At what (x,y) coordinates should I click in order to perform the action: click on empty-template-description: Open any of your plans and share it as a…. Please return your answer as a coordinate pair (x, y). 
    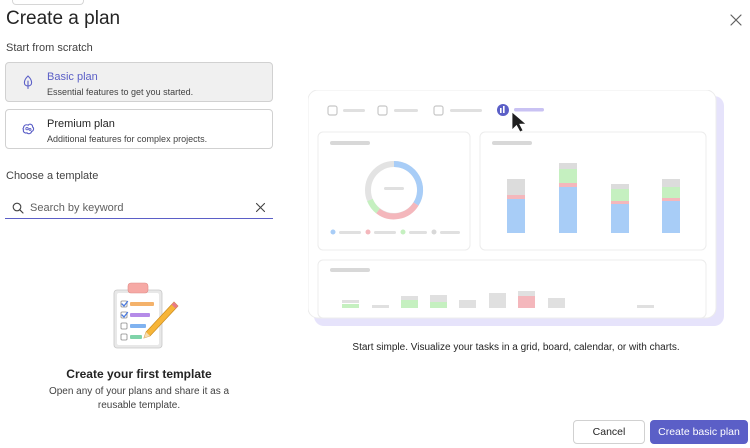
    Looking at the image, I should click on (139, 398).